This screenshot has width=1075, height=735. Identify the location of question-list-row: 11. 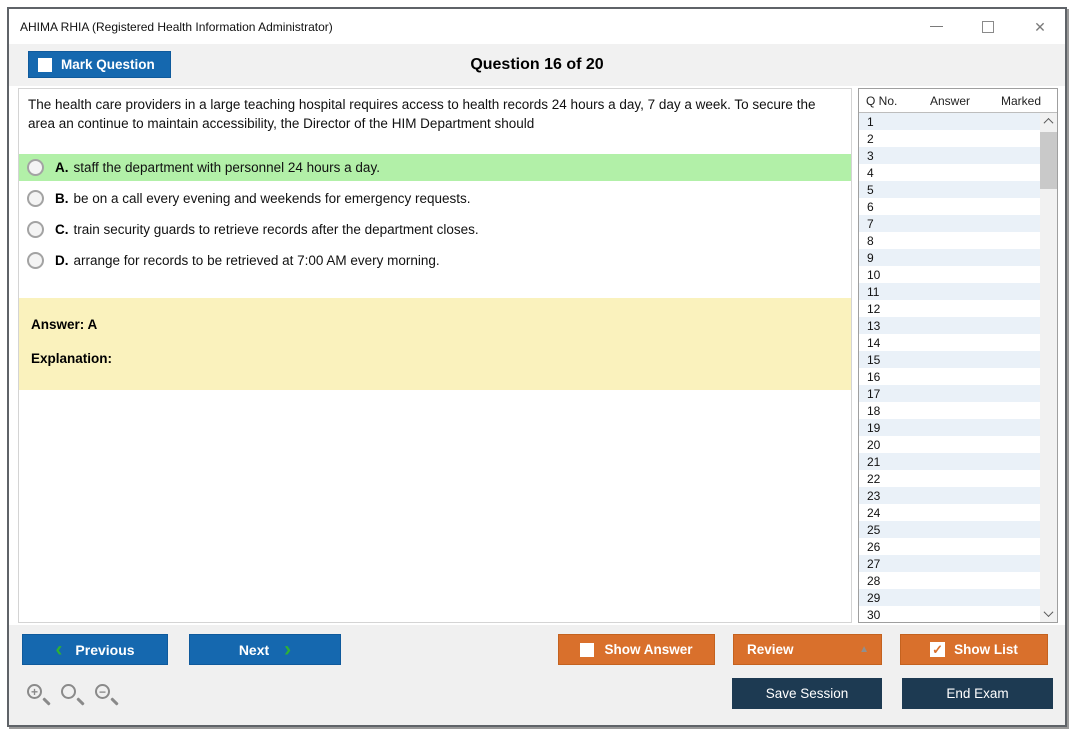
(958, 291).